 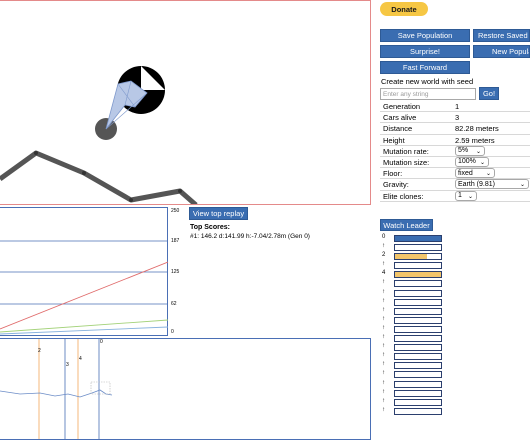 What do you see at coordinates (466, 195) in the screenshot?
I see `elite-clones-select: 1 ⌄` at bounding box center [466, 195].